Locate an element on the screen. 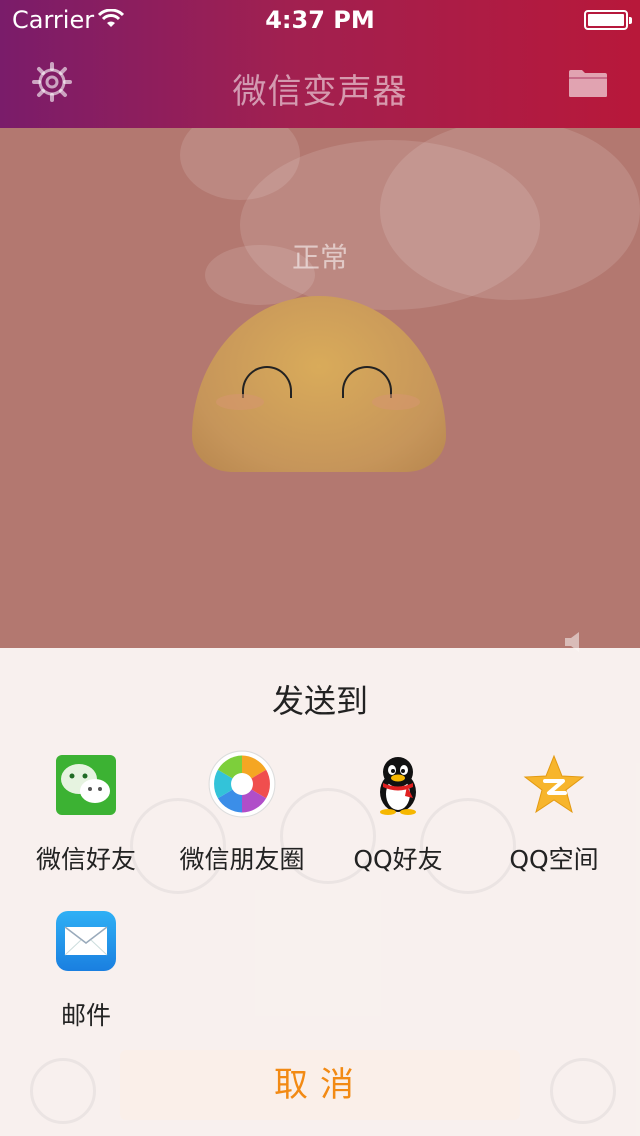 The width and height of the screenshot is (640, 1136). navigation-bar: 微信变声器 is located at coordinates (320, 84).